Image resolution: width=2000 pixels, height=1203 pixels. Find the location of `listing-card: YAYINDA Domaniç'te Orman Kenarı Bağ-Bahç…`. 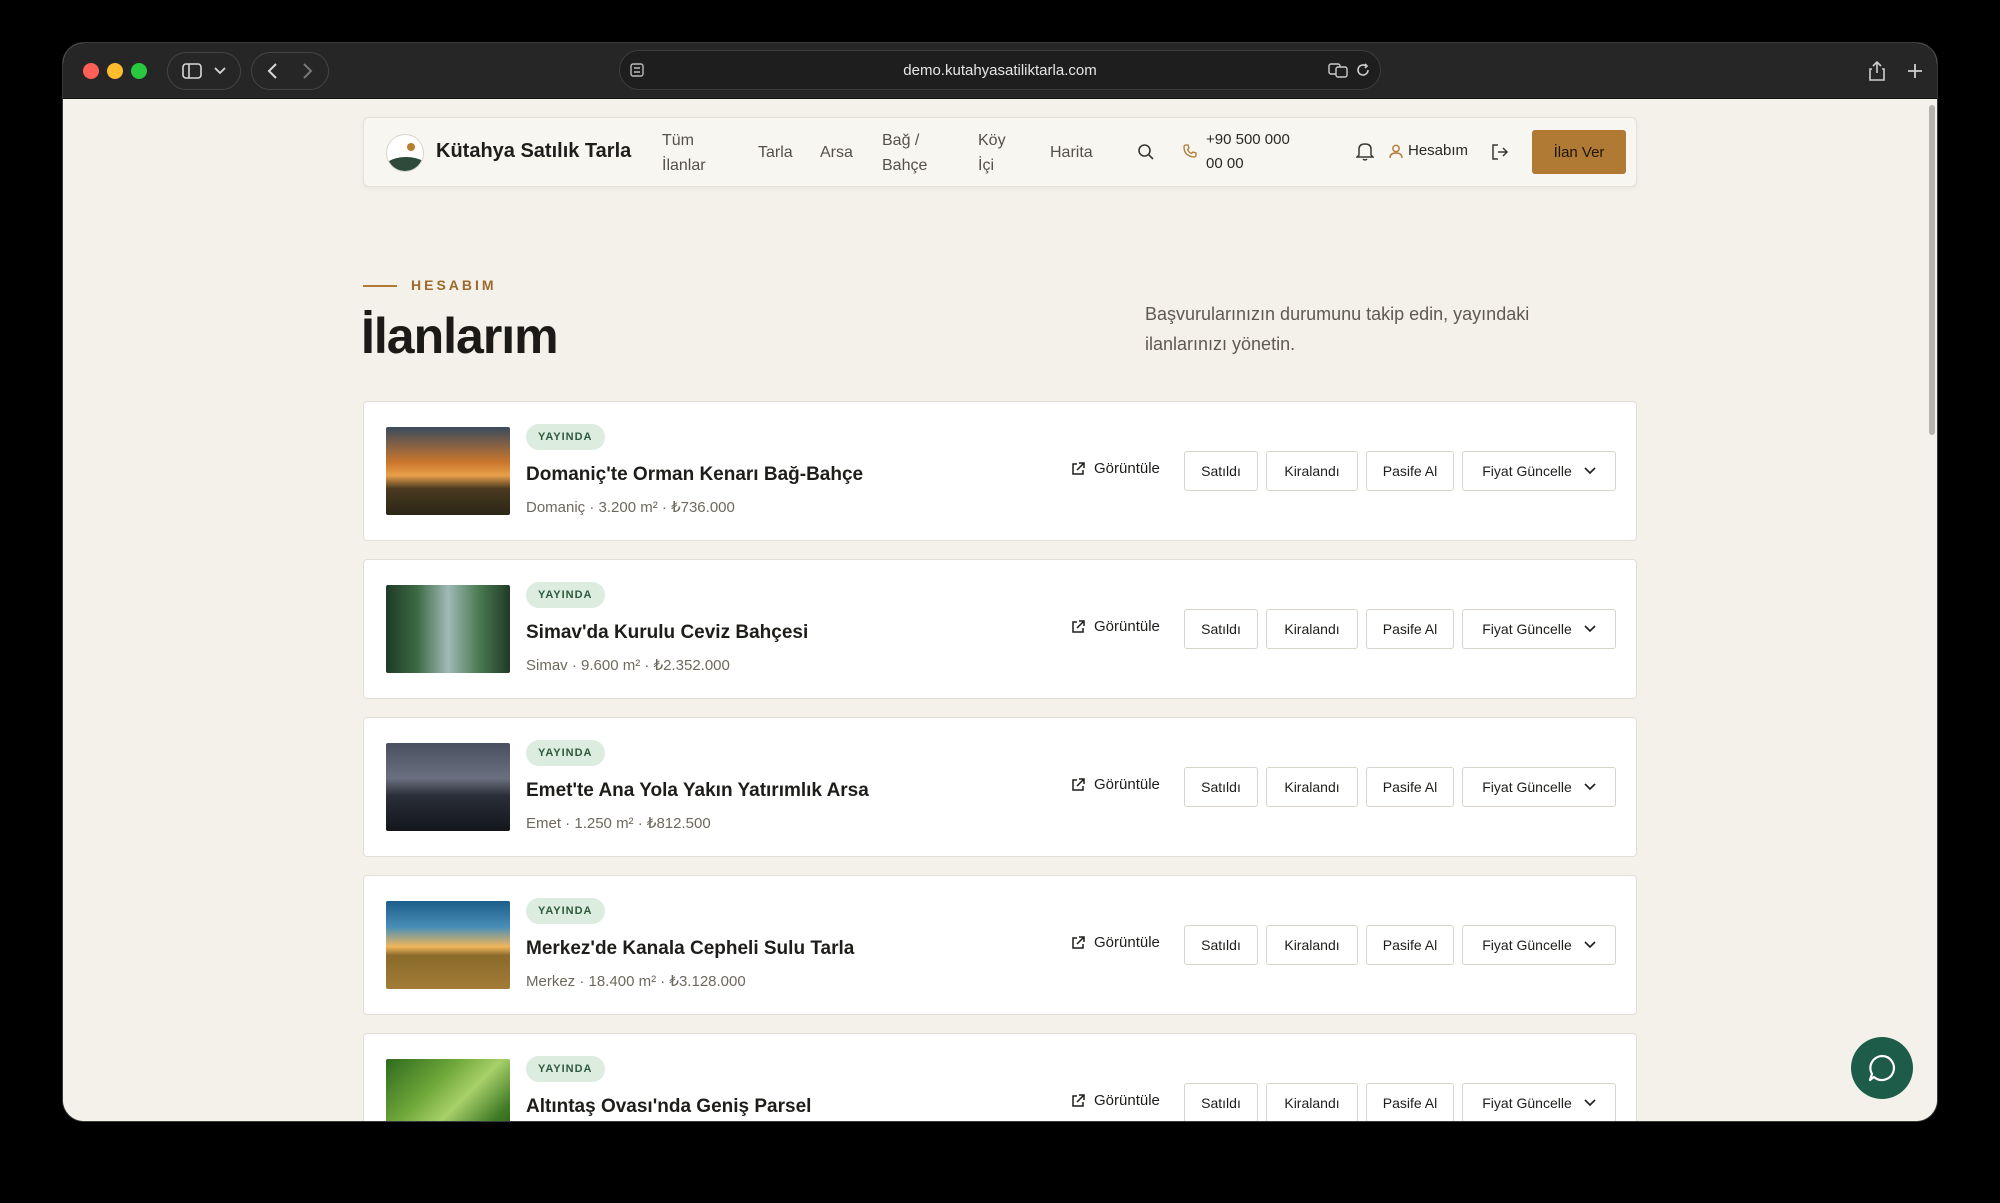

listing-card: YAYINDA Domaniç'te Orman Kenarı Bağ-Bahç… is located at coordinates (1000, 471).